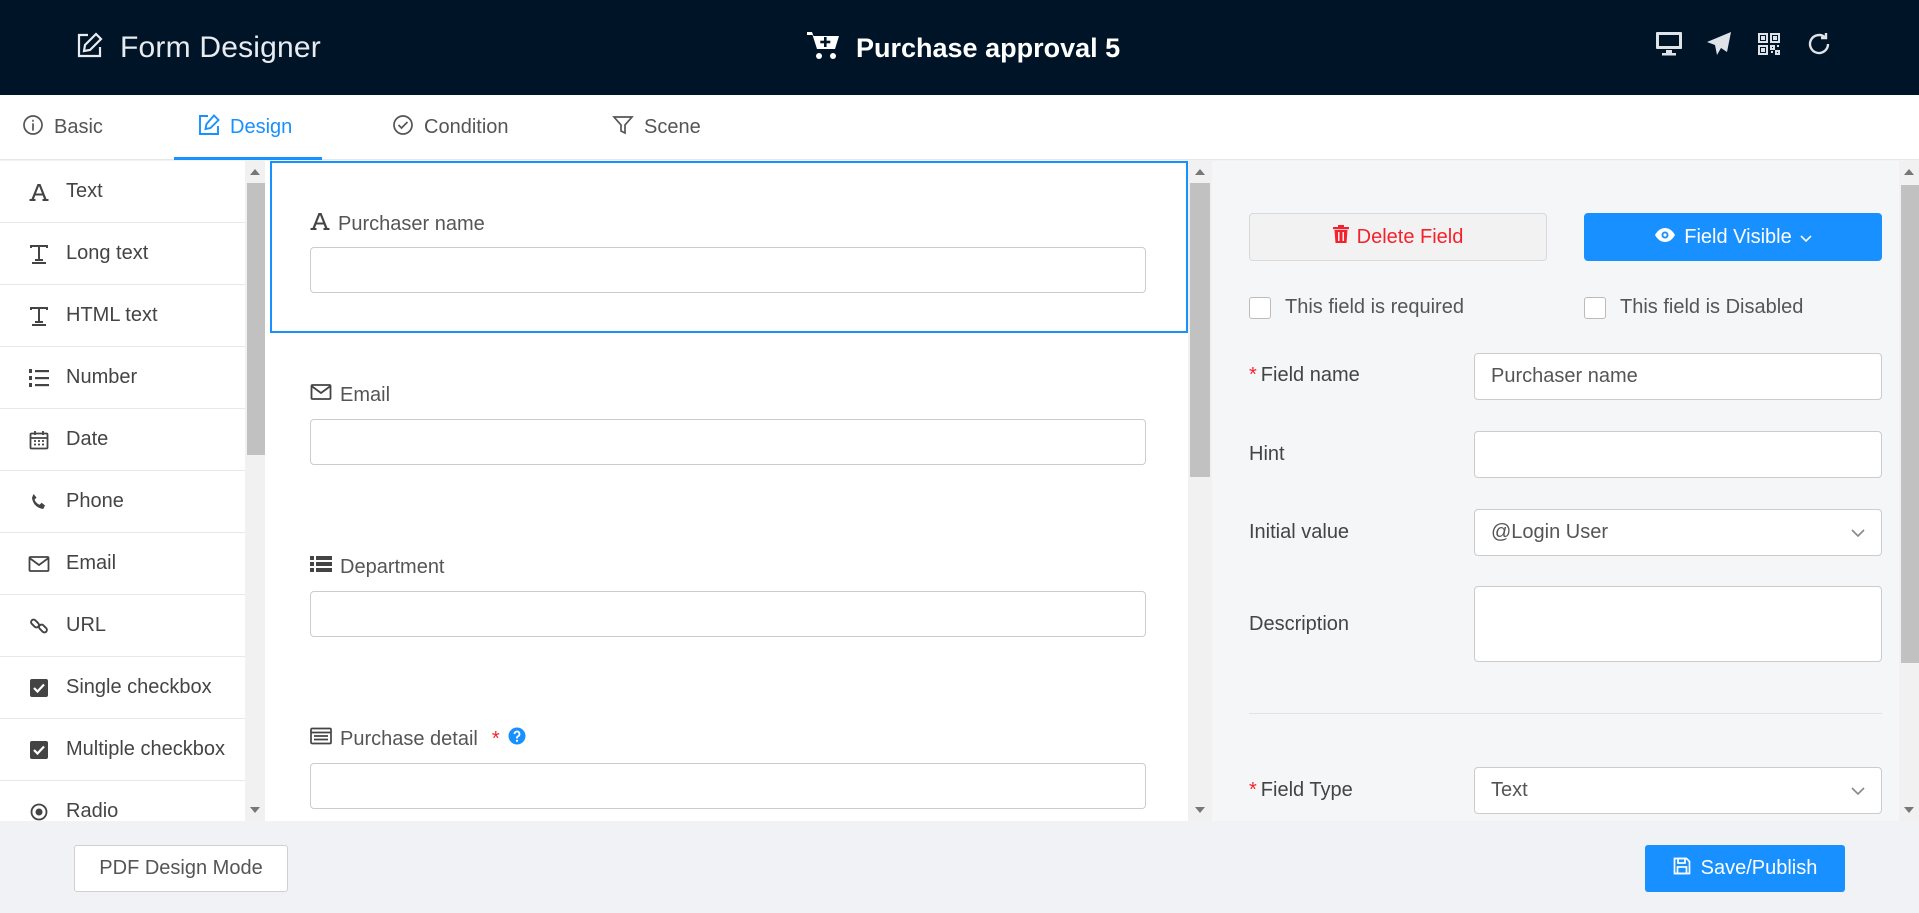 This screenshot has width=1919, height=913. I want to click on save-publish-button: Save/Publish, so click(1745, 868).